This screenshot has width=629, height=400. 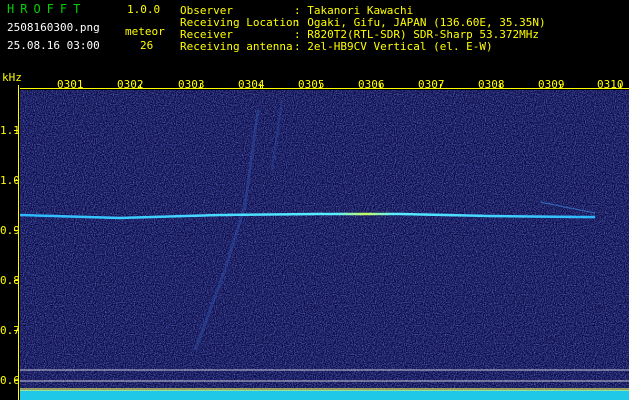 What do you see at coordinates (393, 46) in the screenshot?
I see `antenna-value: : 2el-HB9CV Vertical (el. E-W)` at bounding box center [393, 46].